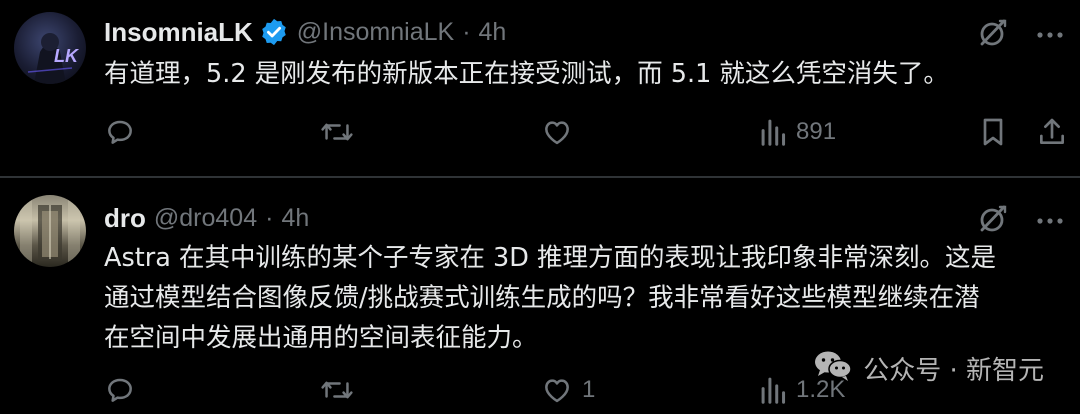  I want to click on share-button, so click(1052, 132).